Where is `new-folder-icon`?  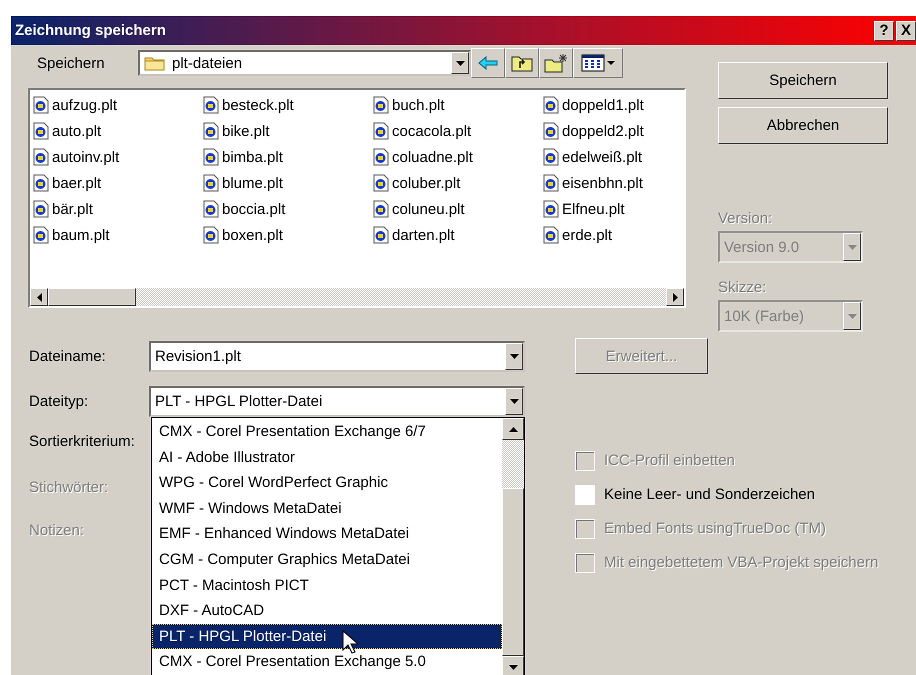 new-folder-icon is located at coordinates (556, 63).